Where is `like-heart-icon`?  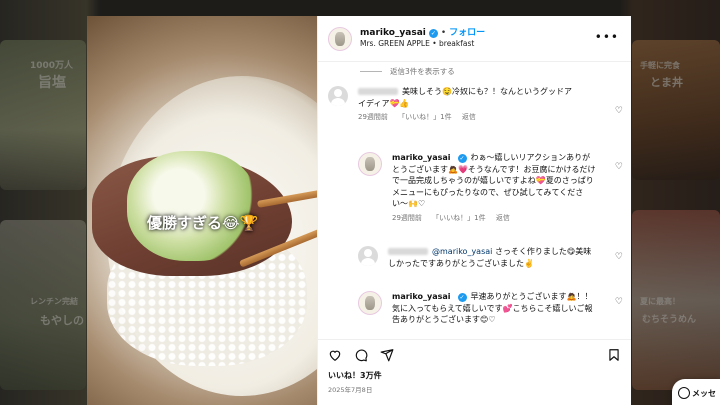 like-heart-icon is located at coordinates (335, 355).